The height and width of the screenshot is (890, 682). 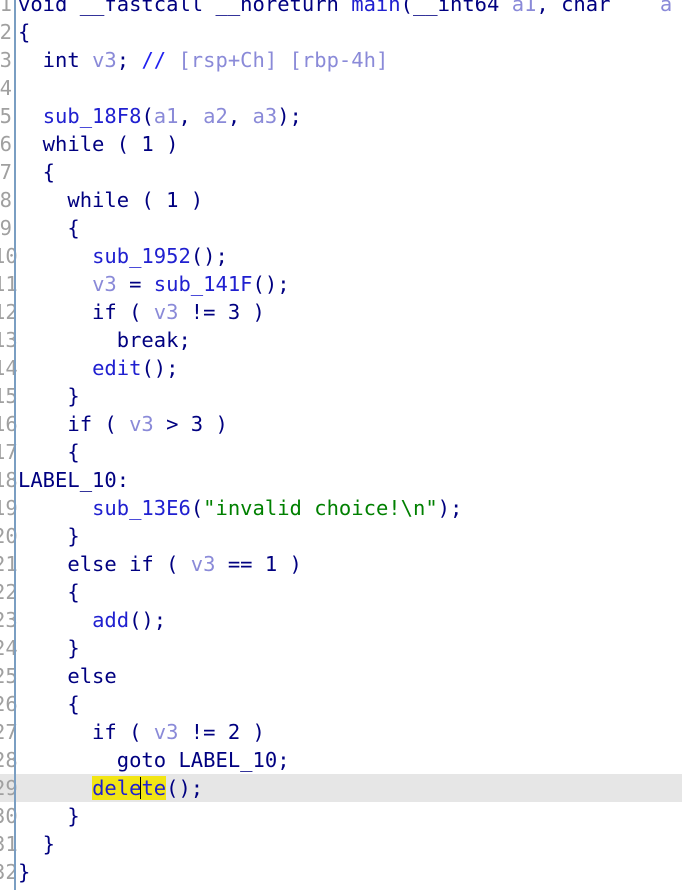 I want to click on code-line: 9 {, so click(x=341, y=228).